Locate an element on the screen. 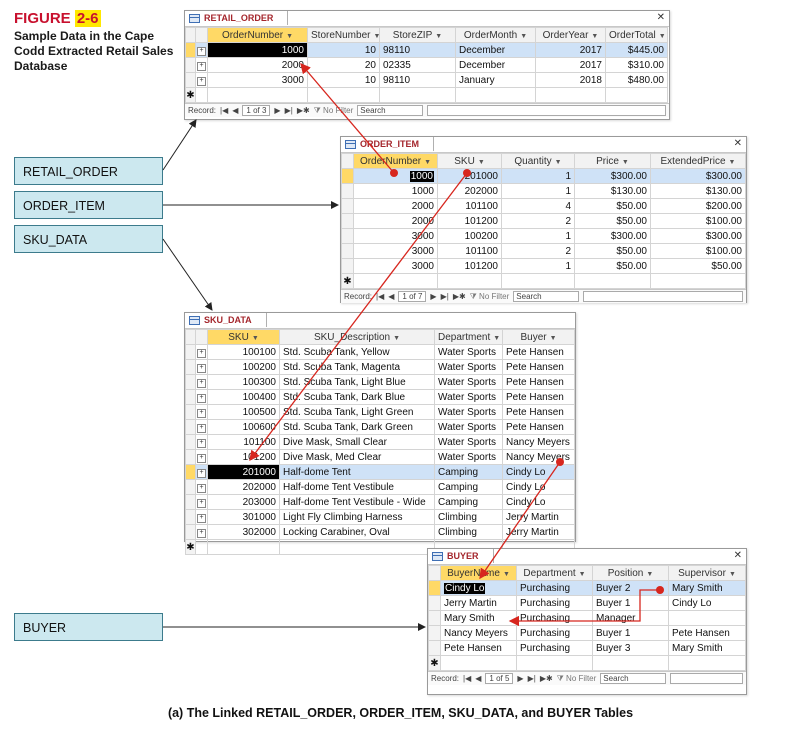  cell: 301000 is located at coordinates (243, 517).